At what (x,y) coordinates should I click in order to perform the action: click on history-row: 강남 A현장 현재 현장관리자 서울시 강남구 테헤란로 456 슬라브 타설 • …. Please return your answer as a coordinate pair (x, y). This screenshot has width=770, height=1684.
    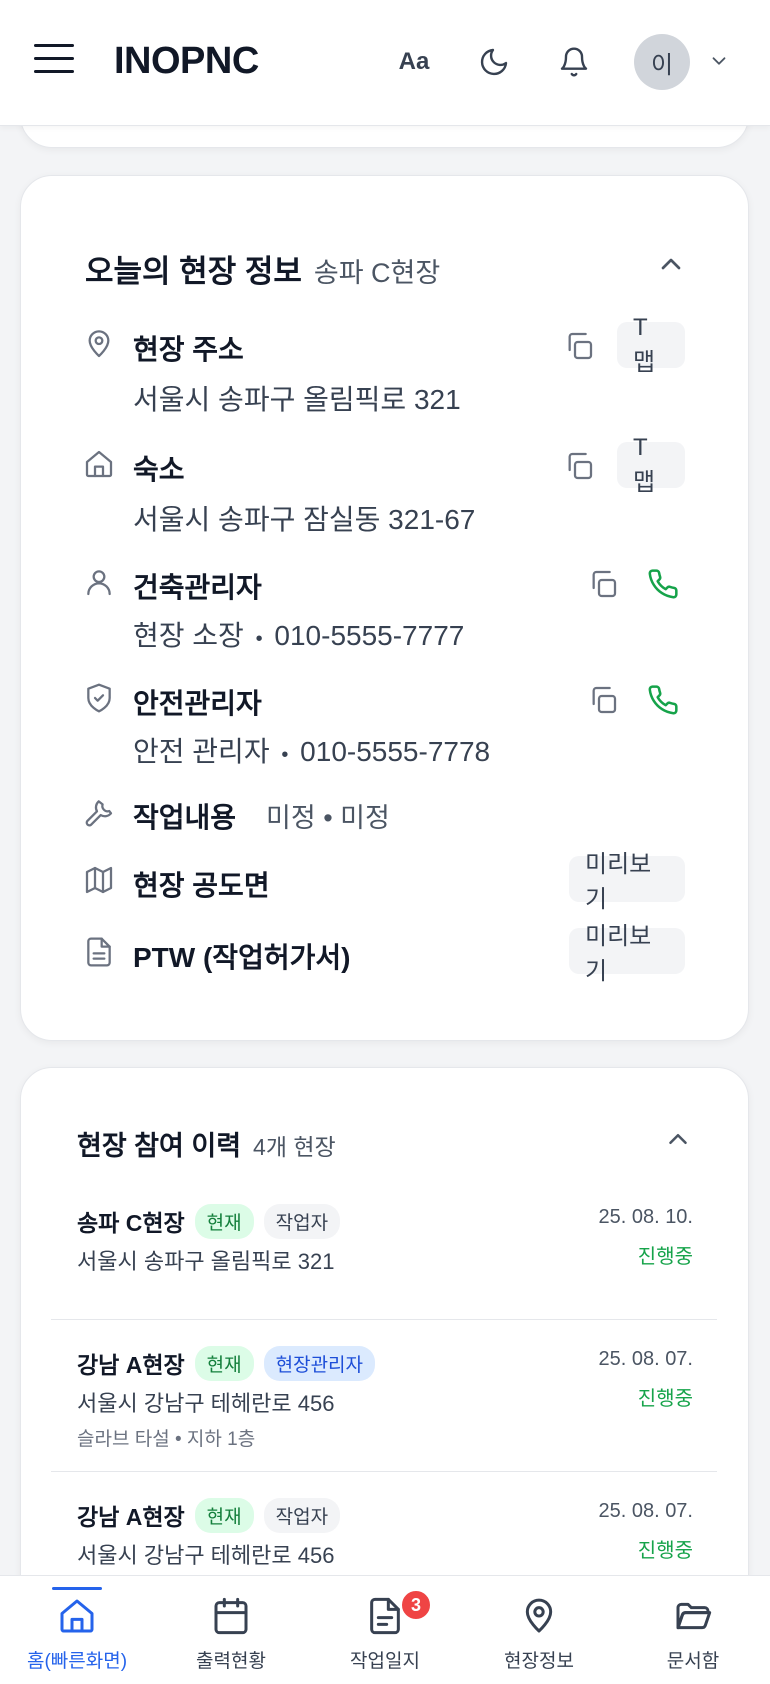
    Looking at the image, I should click on (384, 1396).